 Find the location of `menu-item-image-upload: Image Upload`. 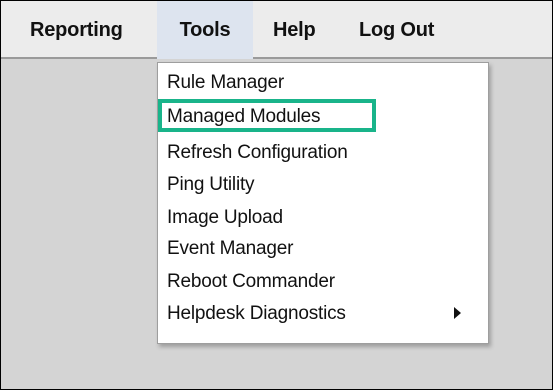

menu-item-image-upload: Image Upload is located at coordinates (225, 218).